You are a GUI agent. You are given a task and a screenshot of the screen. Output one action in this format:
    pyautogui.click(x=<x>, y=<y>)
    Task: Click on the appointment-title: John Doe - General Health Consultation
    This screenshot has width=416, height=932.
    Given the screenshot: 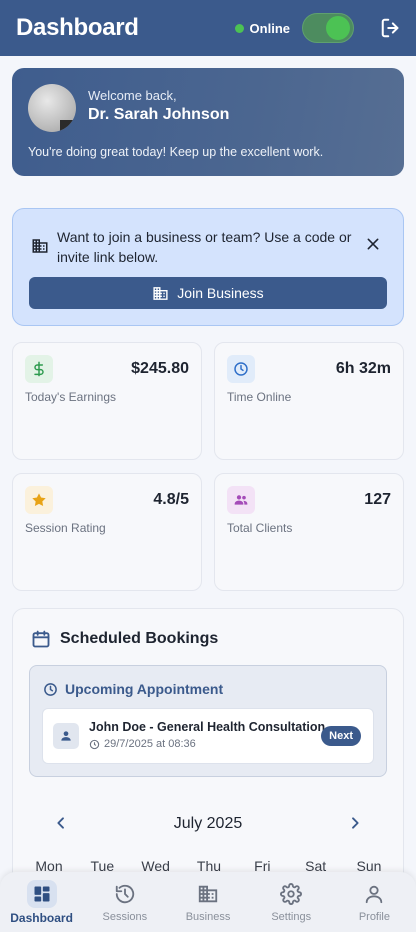 What is the action you would take?
    pyautogui.click(x=207, y=727)
    